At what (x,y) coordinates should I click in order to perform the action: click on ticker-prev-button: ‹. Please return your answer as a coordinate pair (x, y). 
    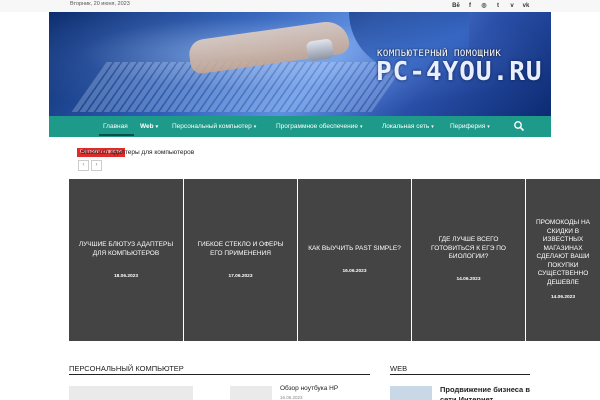
    Looking at the image, I should click on (83, 165).